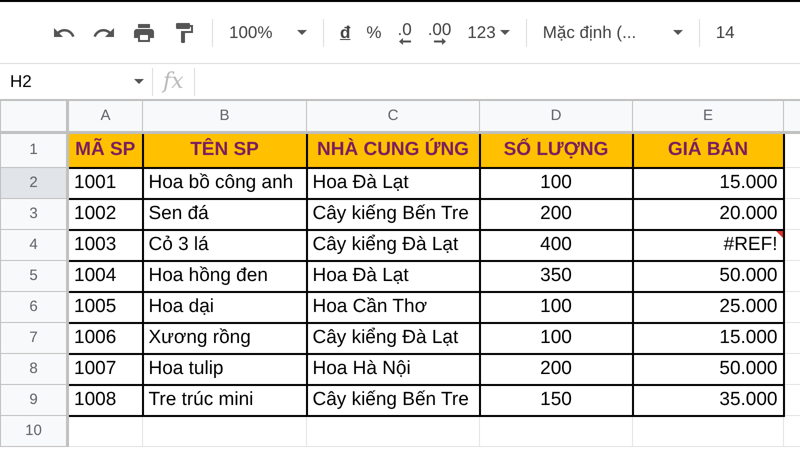  Describe the element at coordinates (556, 400) in the screenshot. I see `table-cell: 150` at that location.